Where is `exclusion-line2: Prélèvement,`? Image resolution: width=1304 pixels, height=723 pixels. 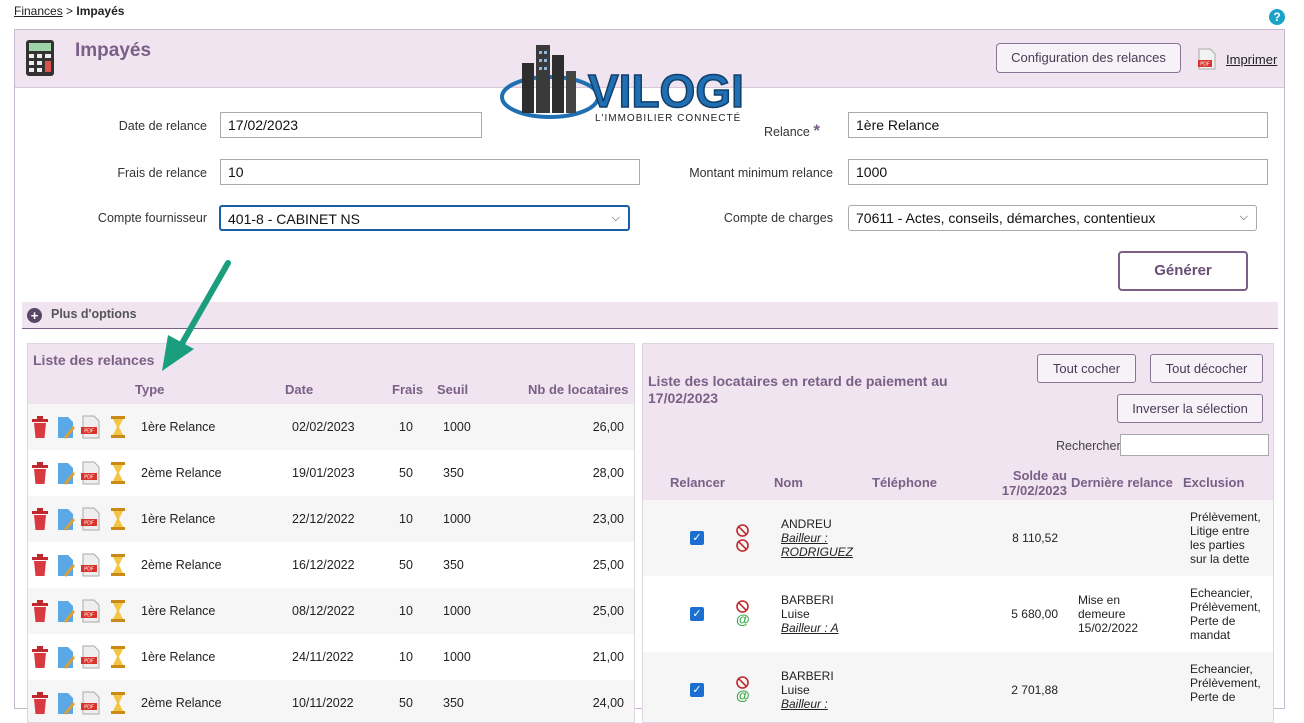
exclusion-line2: Prélèvement, is located at coordinates (1225, 683).